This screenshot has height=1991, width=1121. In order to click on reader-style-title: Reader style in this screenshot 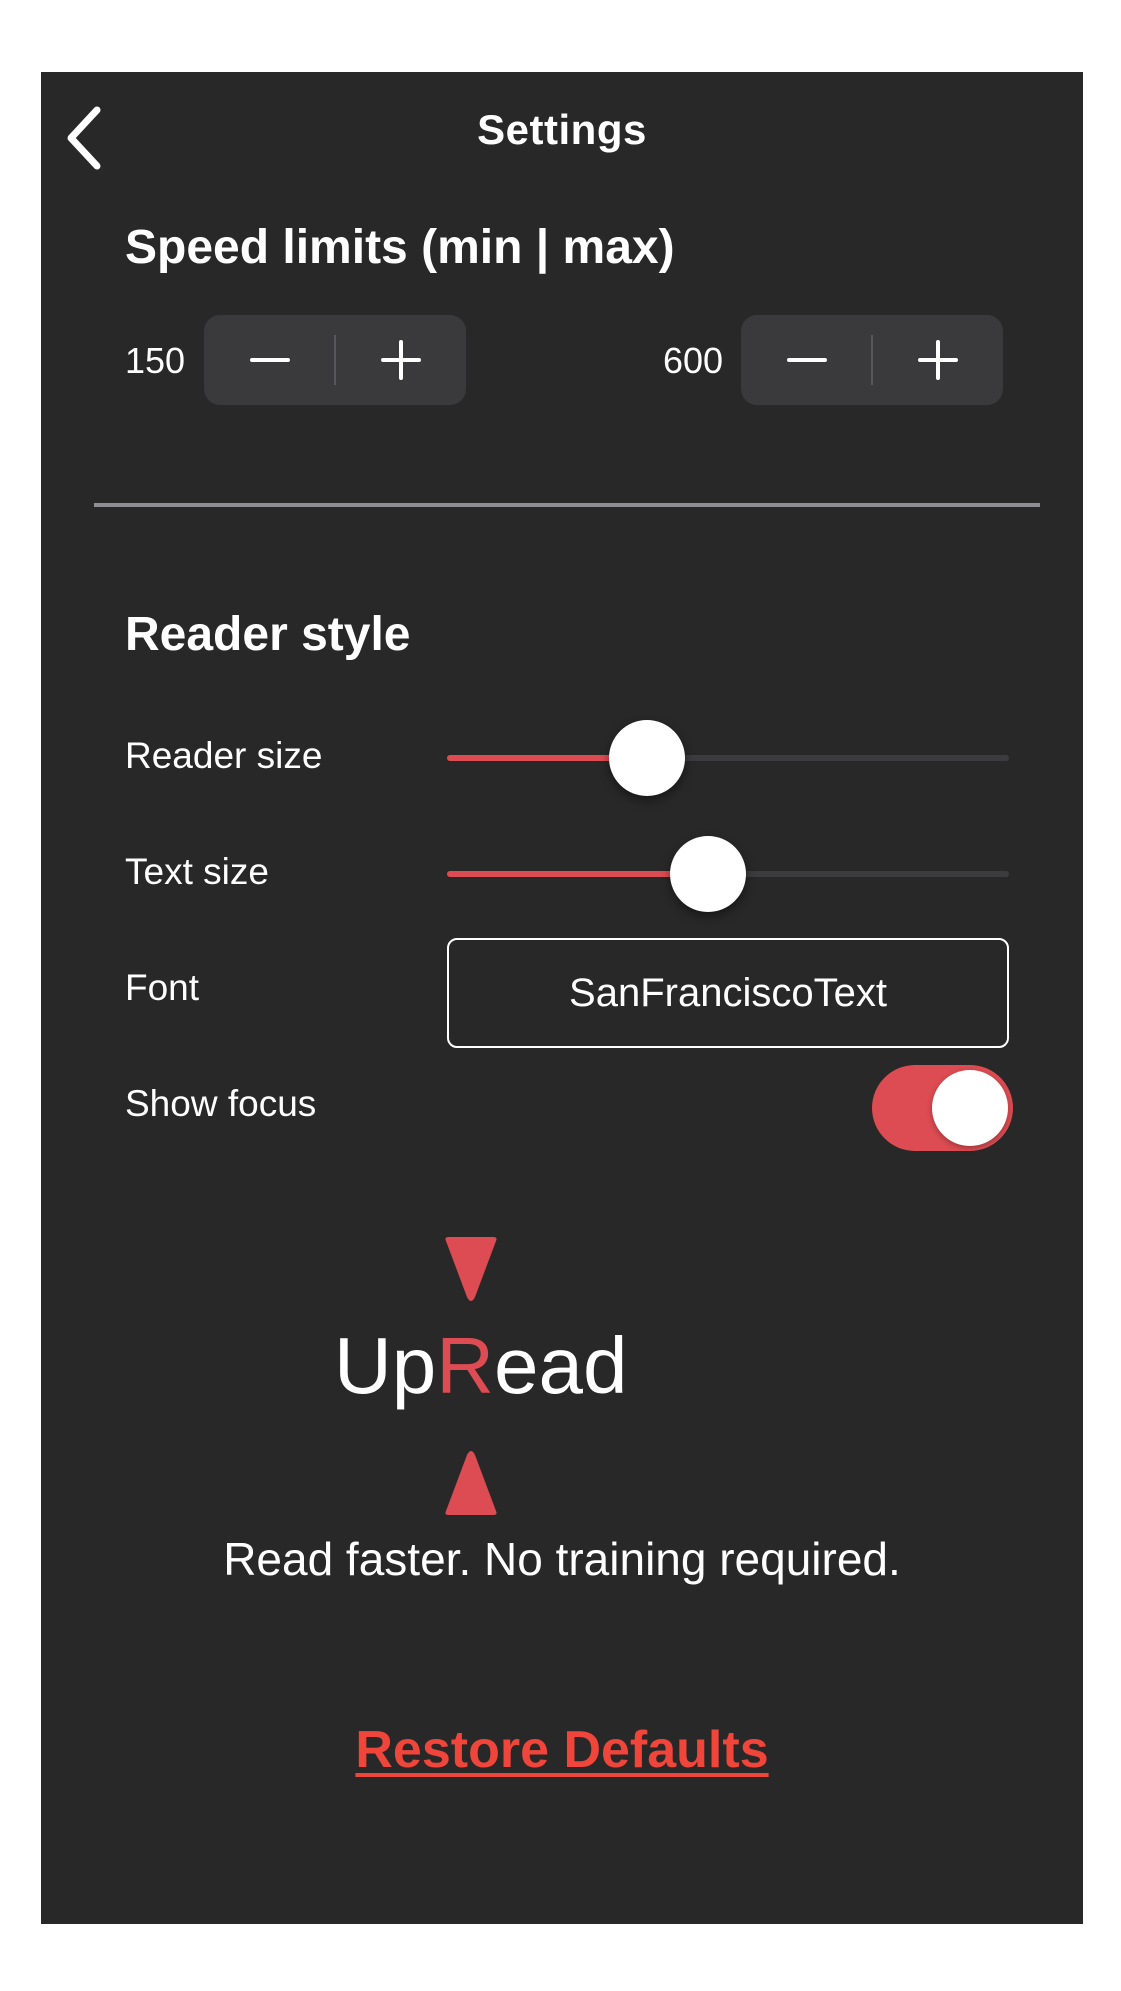, I will do `click(268, 634)`.